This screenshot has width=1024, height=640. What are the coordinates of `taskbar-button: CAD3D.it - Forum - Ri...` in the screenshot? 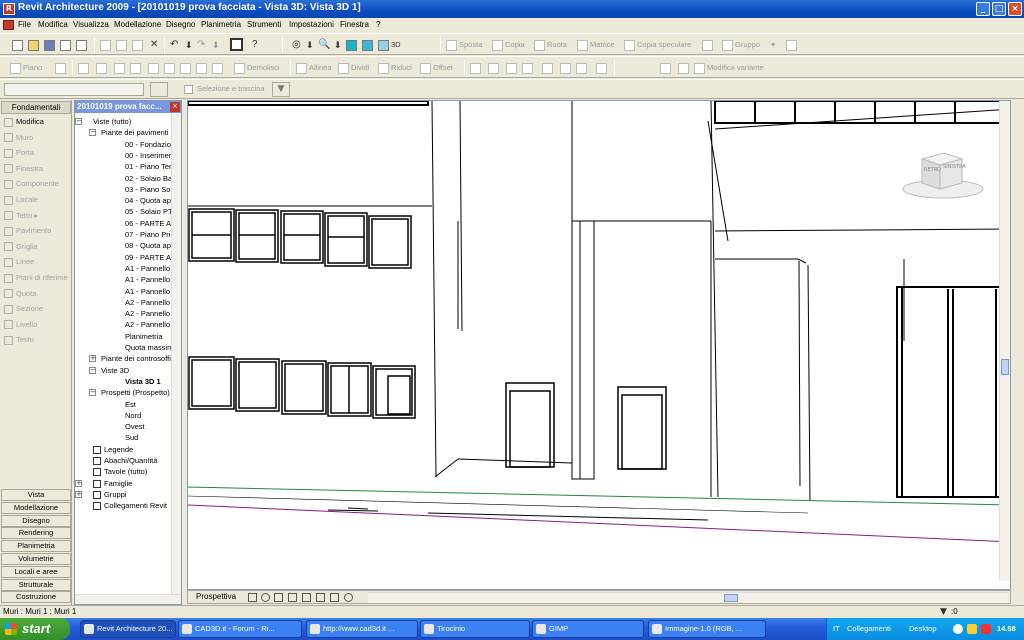 It's located at (240, 629).